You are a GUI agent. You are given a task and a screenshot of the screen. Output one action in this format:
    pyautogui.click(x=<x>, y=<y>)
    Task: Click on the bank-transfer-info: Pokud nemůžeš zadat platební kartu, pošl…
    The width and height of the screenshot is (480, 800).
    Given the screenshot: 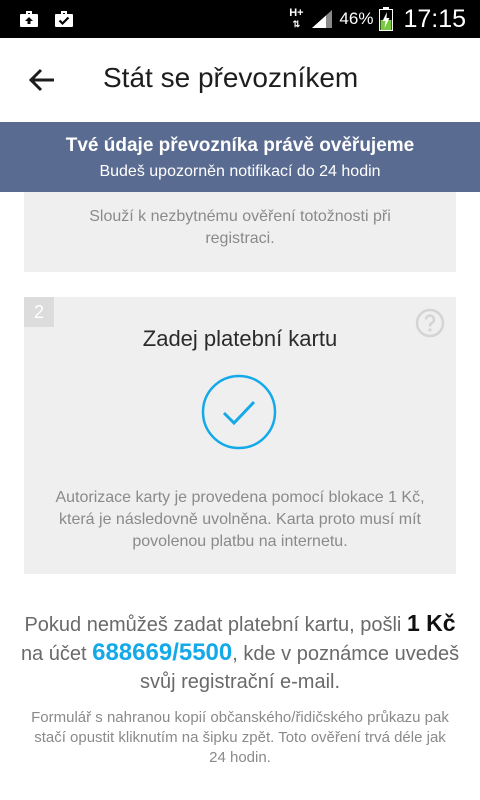 What is the action you would take?
    pyautogui.click(x=240, y=652)
    